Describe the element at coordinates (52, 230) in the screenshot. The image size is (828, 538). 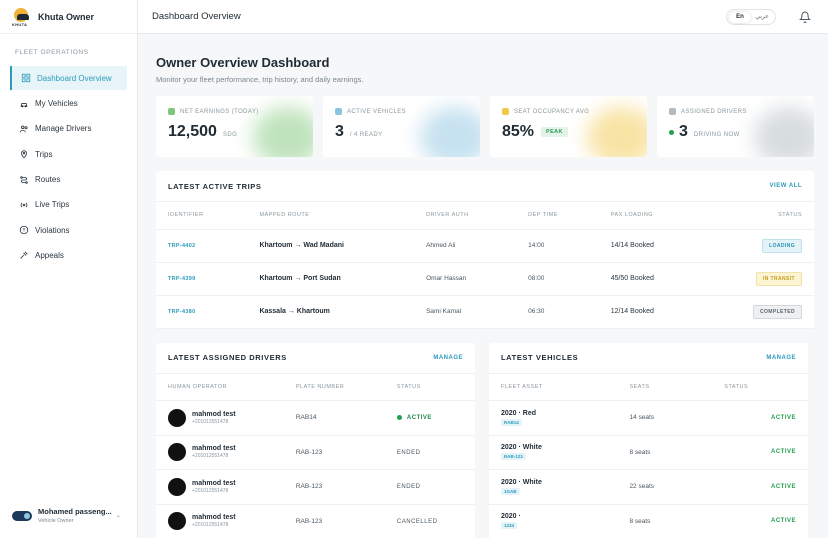
I see `sidebar-item-label: Violations` at that location.